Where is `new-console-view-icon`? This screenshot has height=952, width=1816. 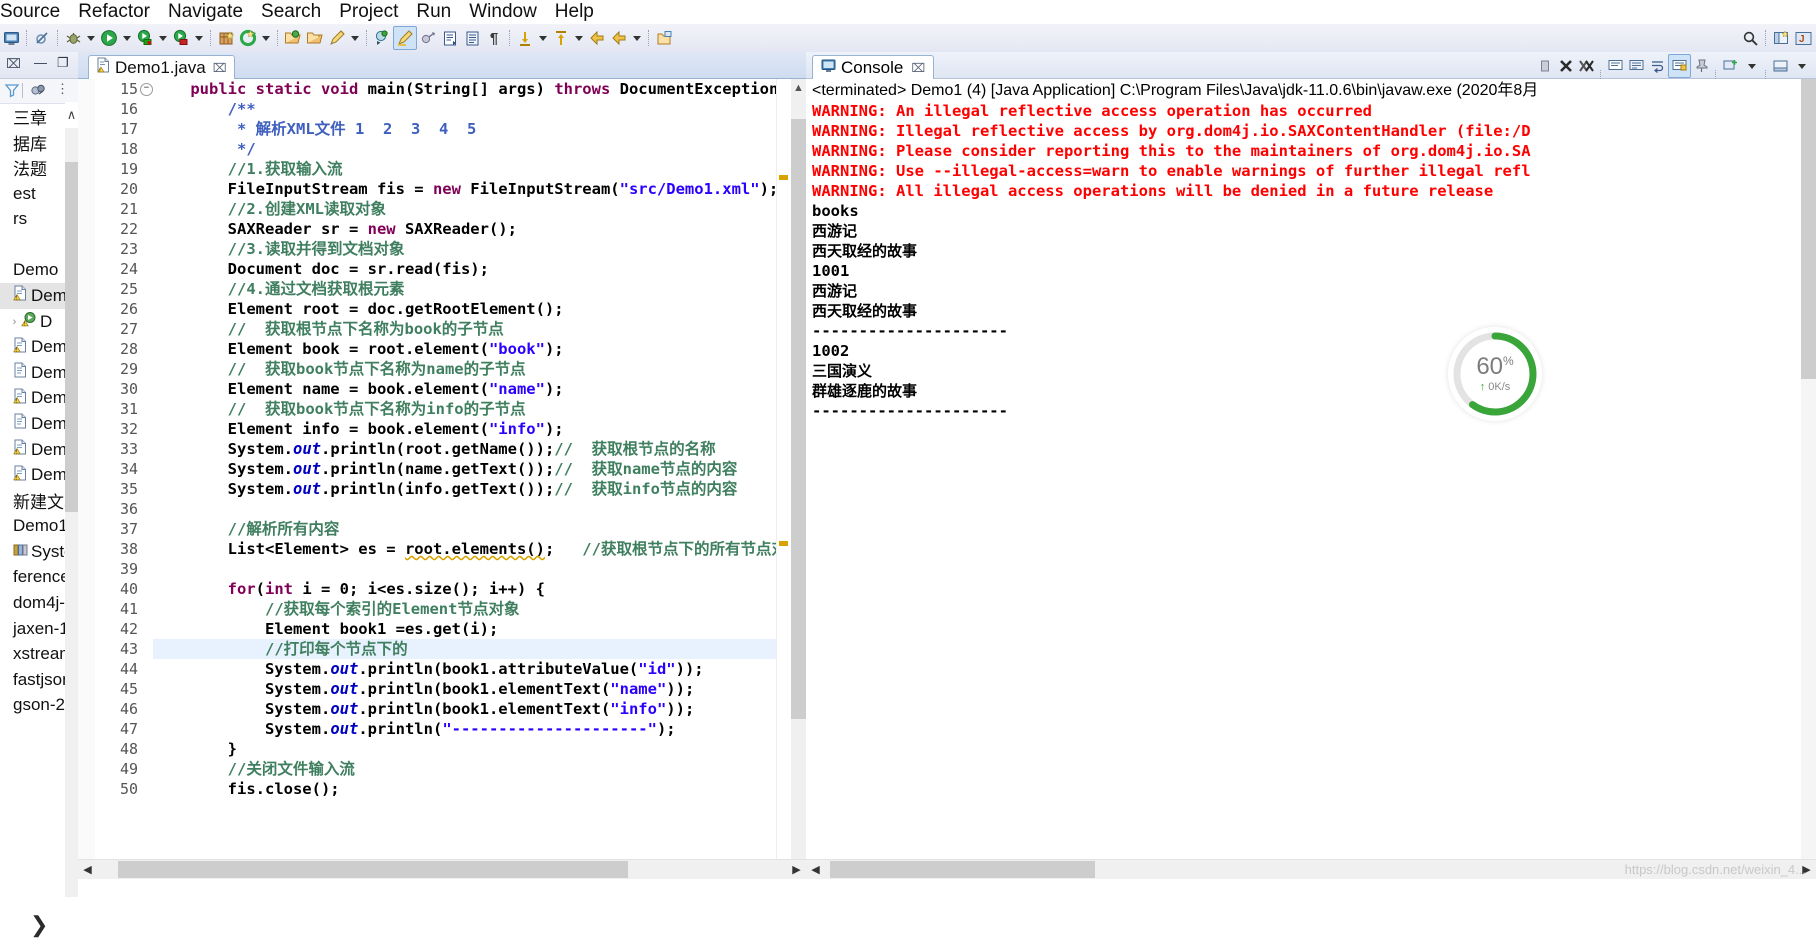
new-console-view-icon is located at coordinates (1730, 66).